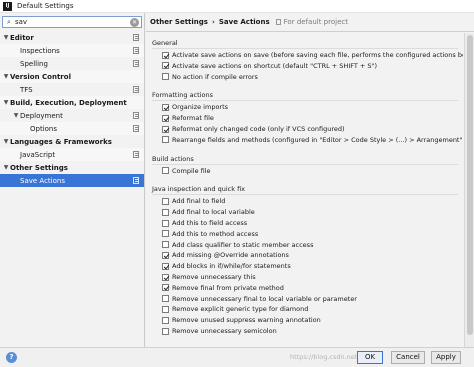 Image resolution: width=474 pixels, height=367 pixels. Describe the element at coordinates (45, 6) in the screenshot. I see `window-title: Default Settings` at that location.